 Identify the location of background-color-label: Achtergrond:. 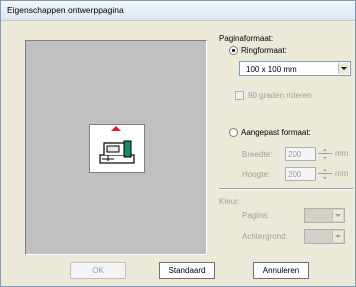
(265, 236).